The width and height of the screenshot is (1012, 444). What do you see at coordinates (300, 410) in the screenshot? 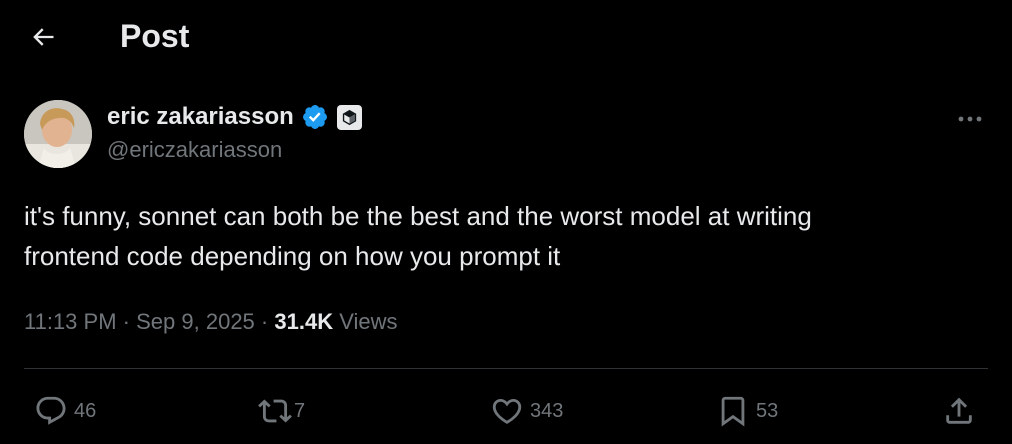
I see `repost-count: 7` at bounding box center [300, 410].